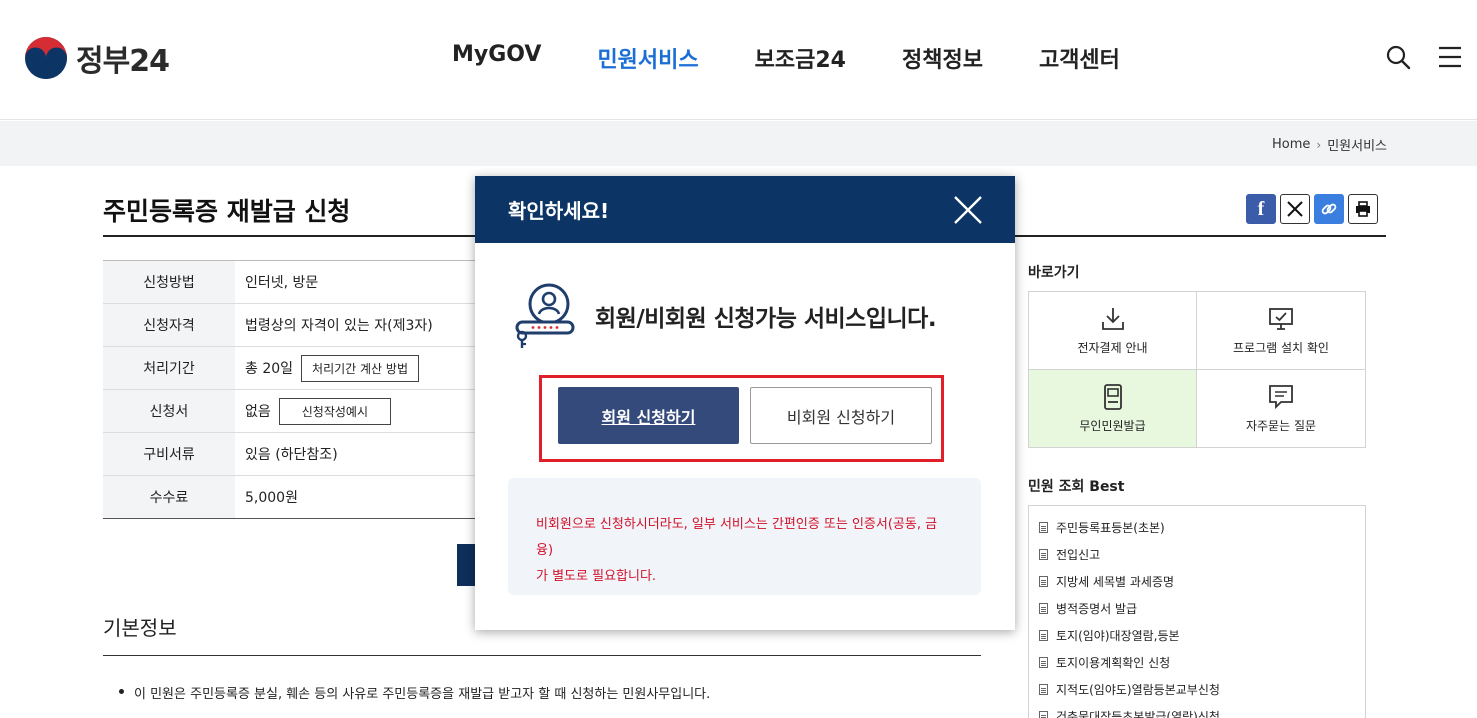  I want to click on monitor-check-icon, so click(1281, 318).